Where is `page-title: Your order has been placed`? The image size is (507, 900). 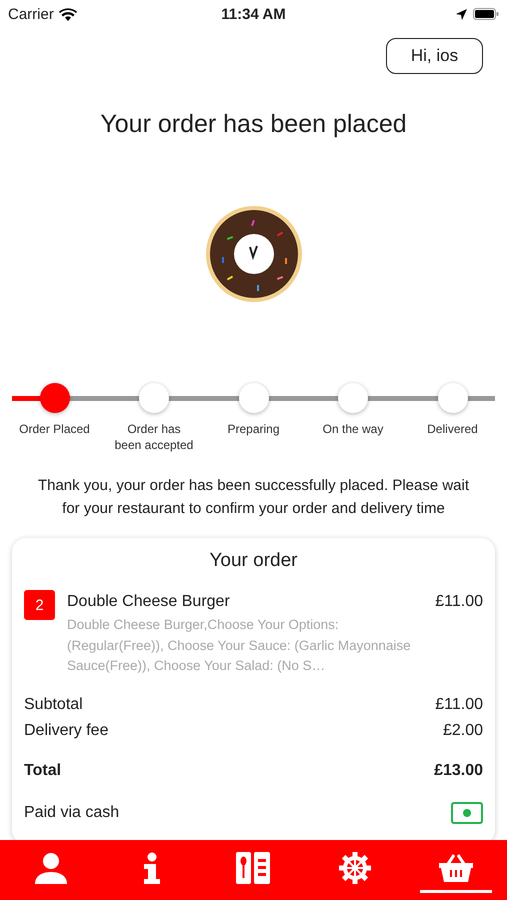 page-title: Your order has been placed is located at coordinates (253, 124).